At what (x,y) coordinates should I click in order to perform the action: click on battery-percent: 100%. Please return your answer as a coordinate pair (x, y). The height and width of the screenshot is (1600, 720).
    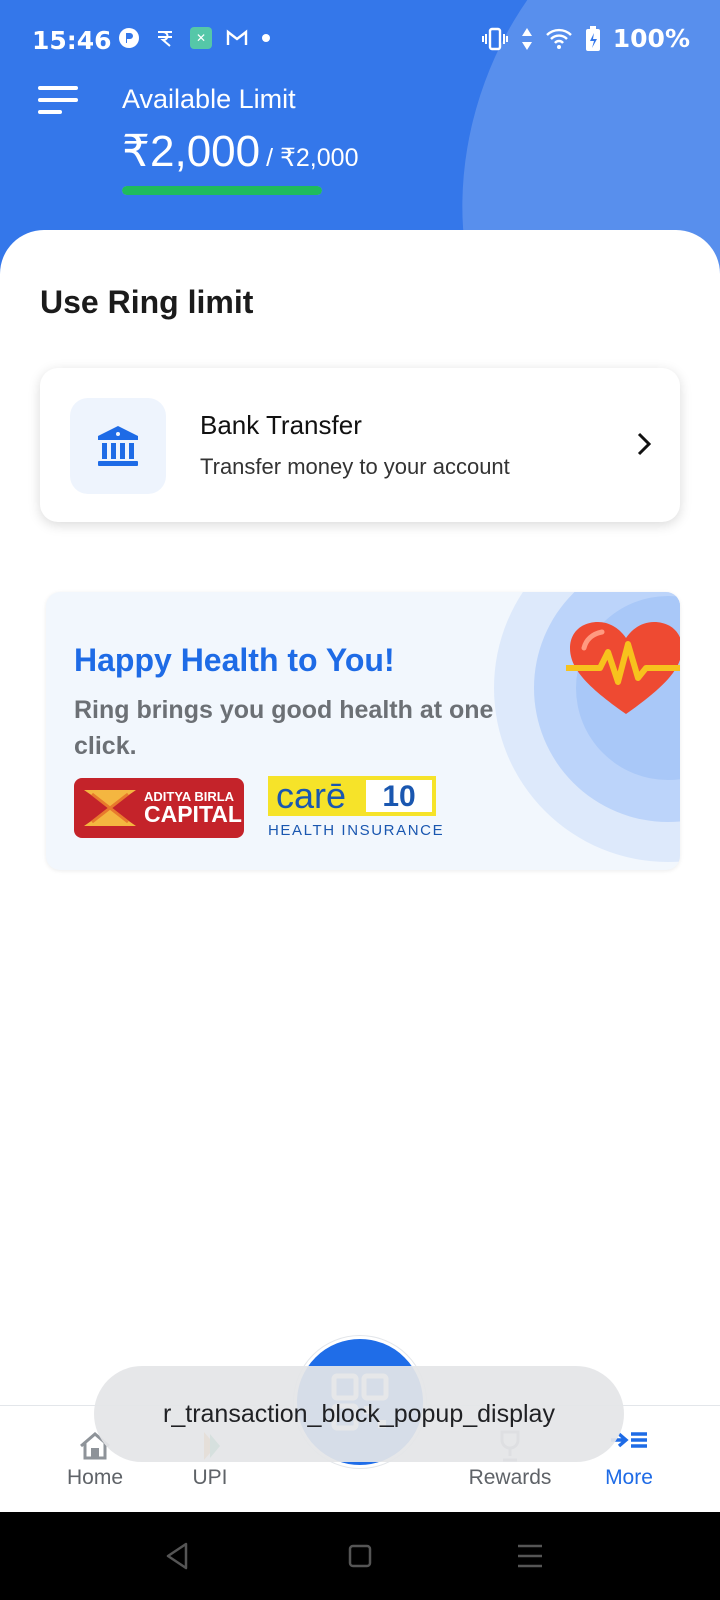
    Looking at the image, I should click on (651, 38).